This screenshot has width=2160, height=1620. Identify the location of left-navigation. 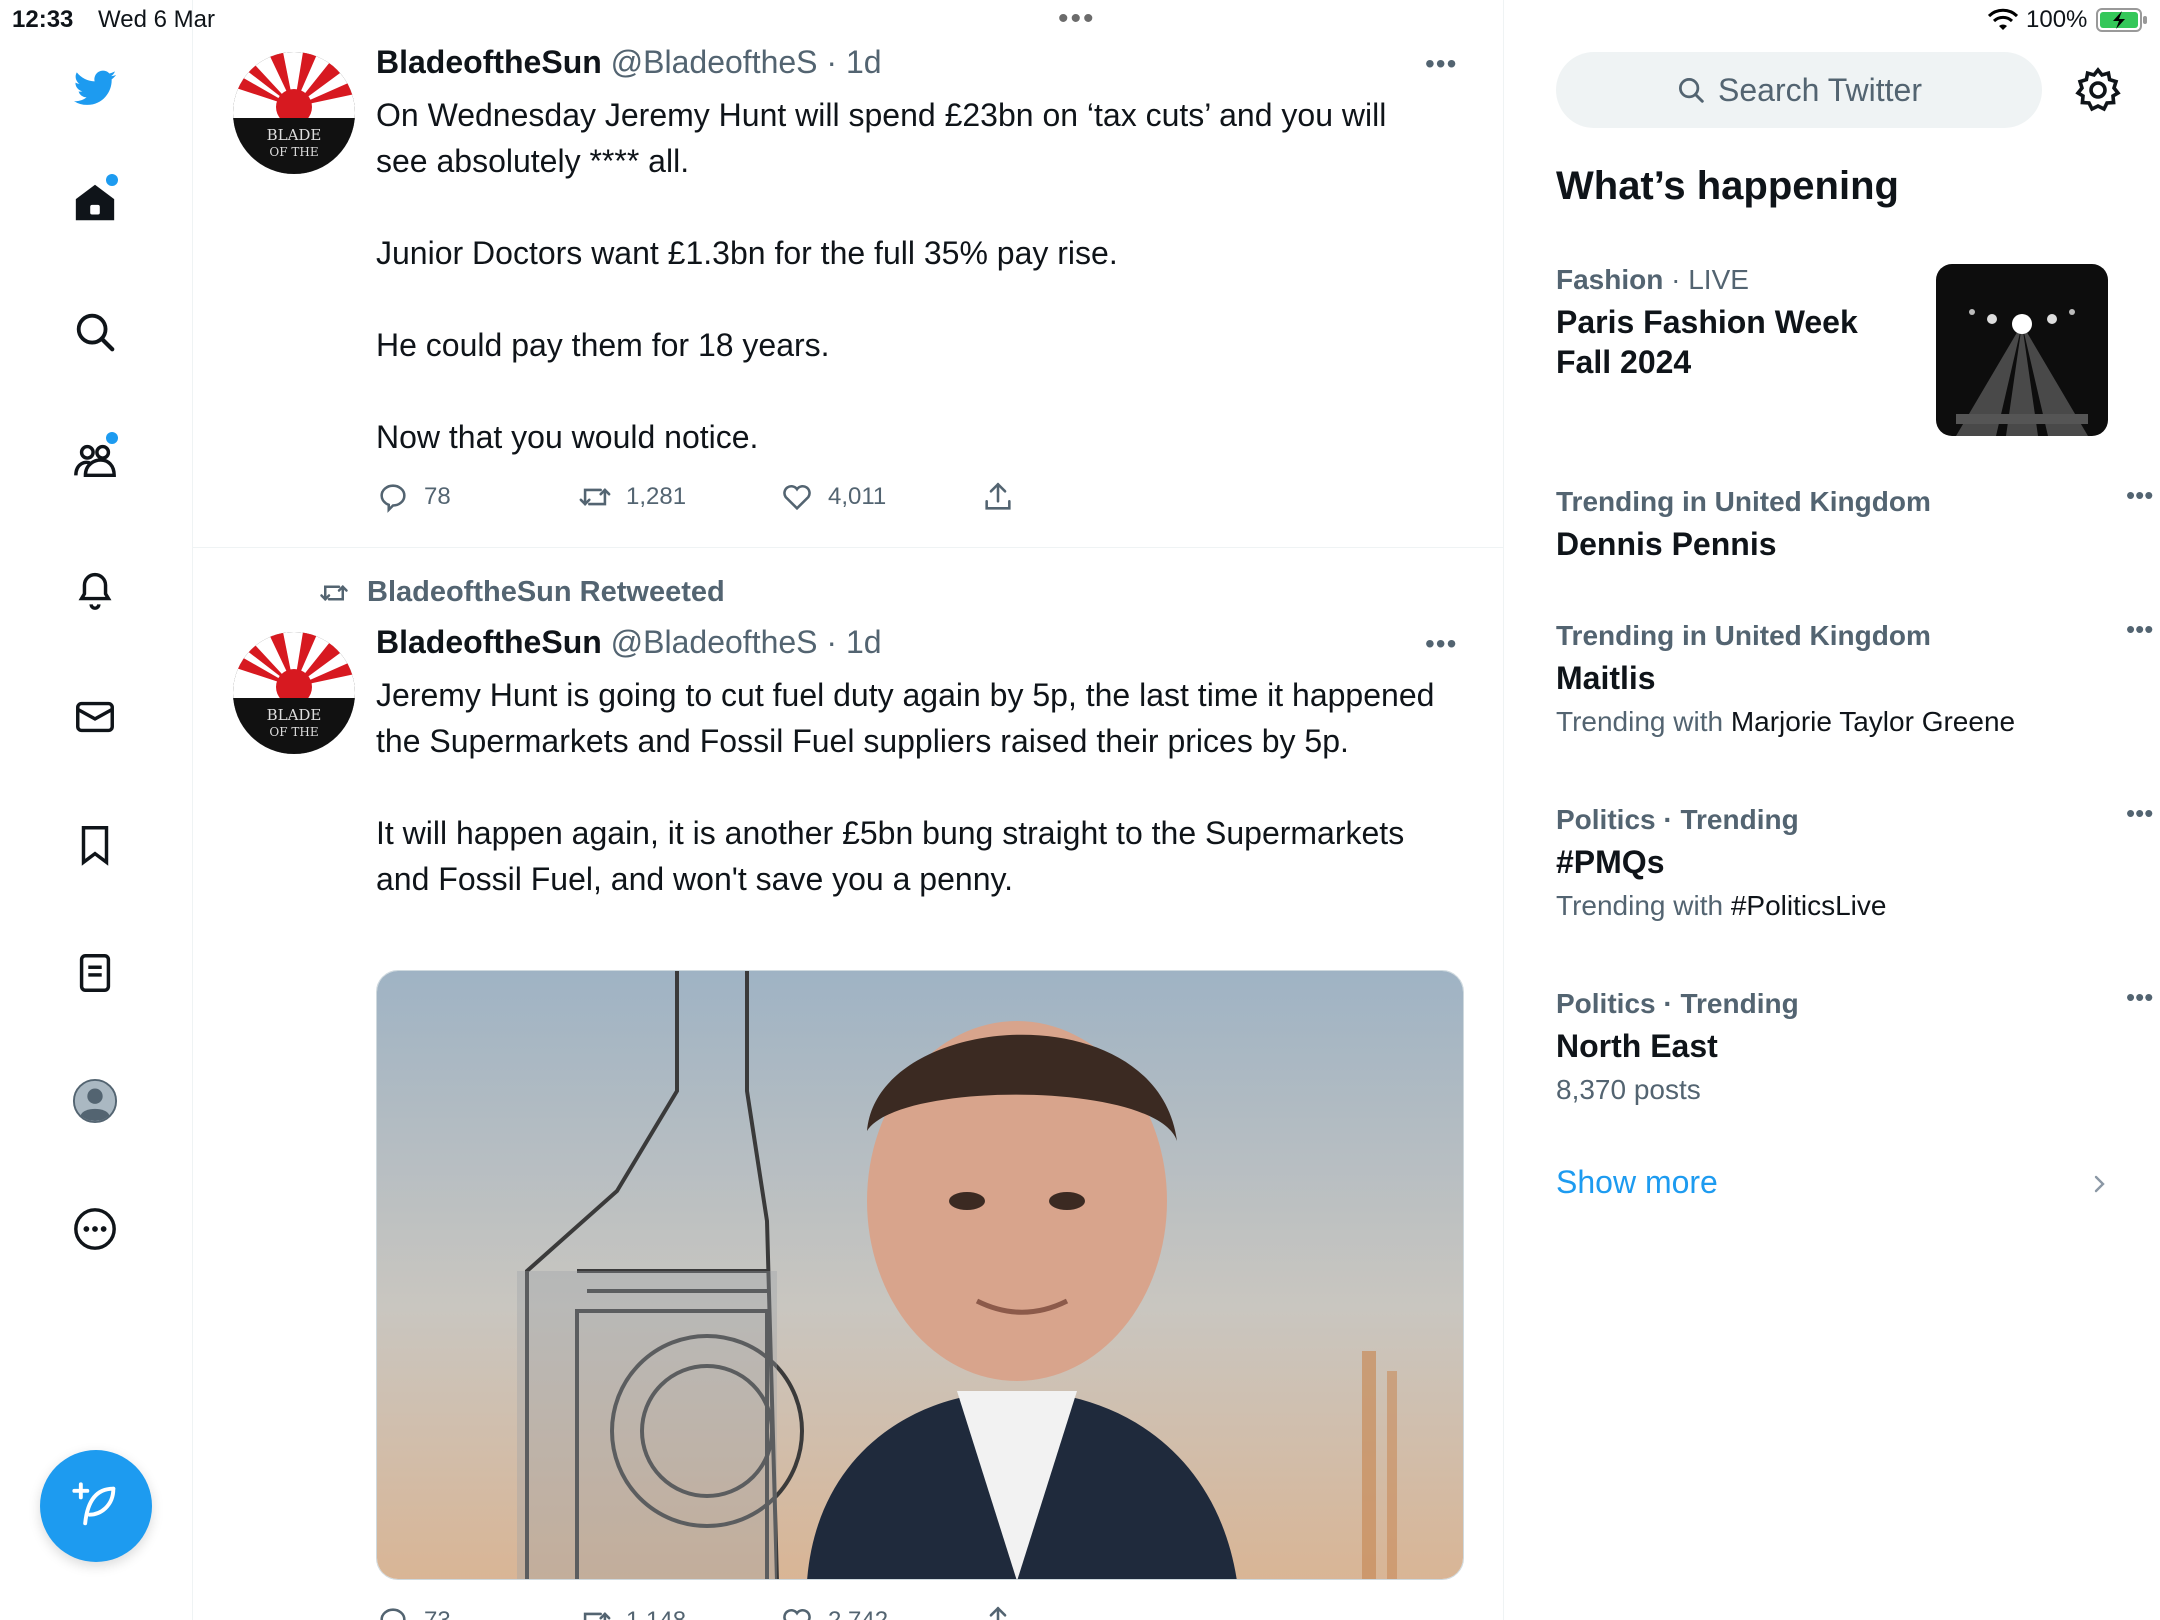
(96, 810).